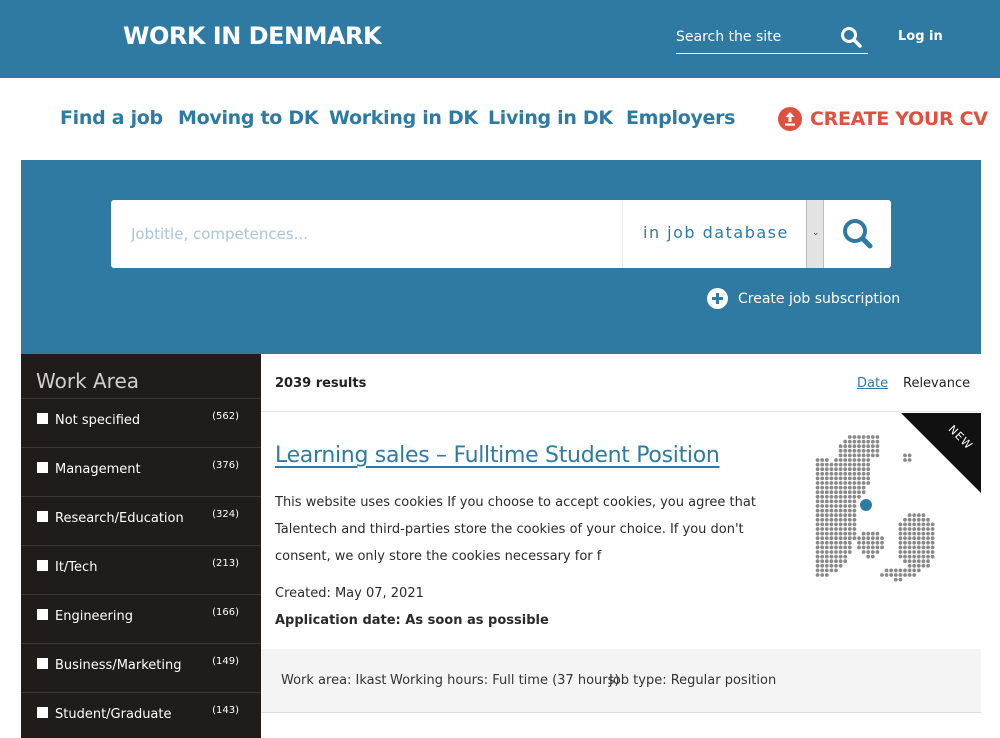  I want to click on site-logo: WORK IN DENMARK, so click(252, 36).